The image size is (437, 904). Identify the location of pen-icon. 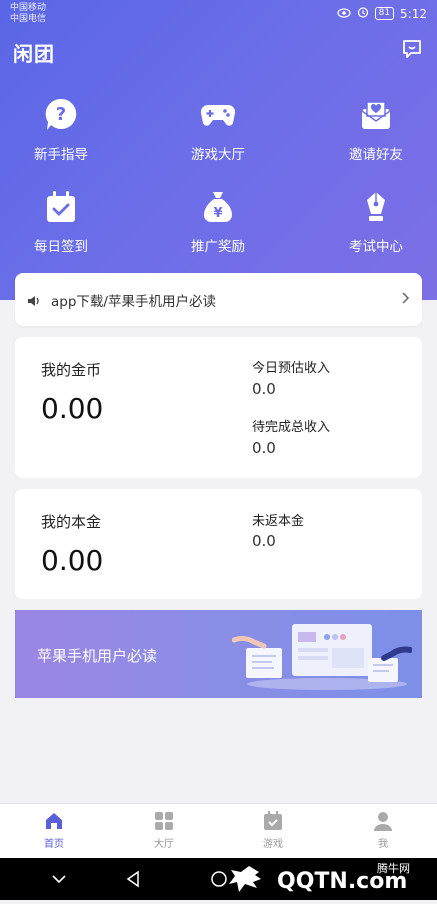
(376, 207).